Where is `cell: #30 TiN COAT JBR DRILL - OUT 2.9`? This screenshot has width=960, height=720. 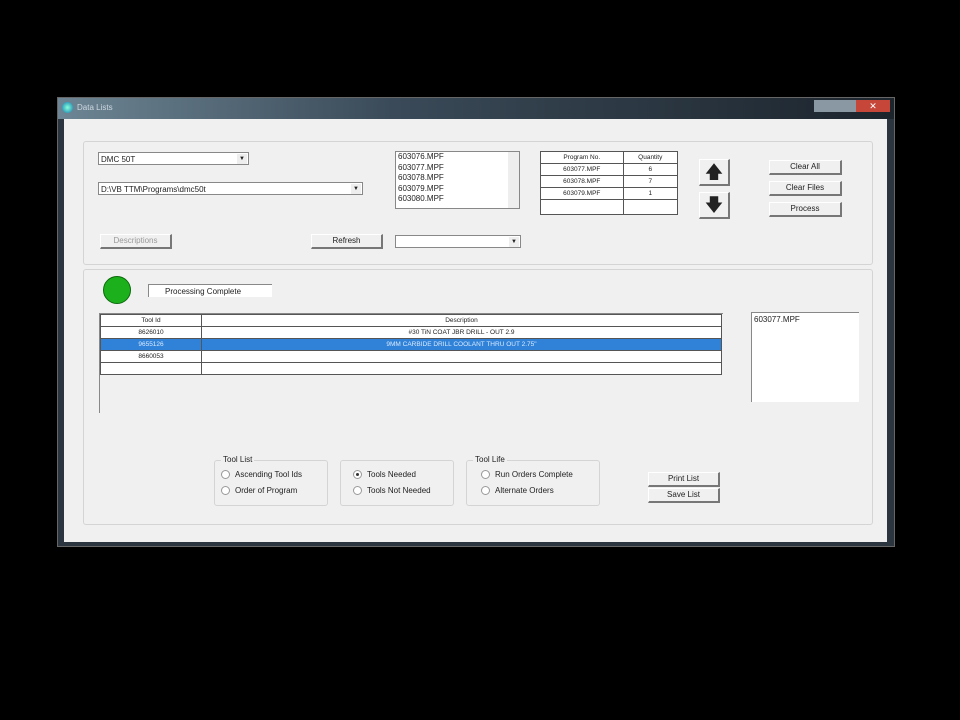 cell: #30 TiN COAT JBR DRILL - OUT 2.9 is located at coordinates (461, 332).